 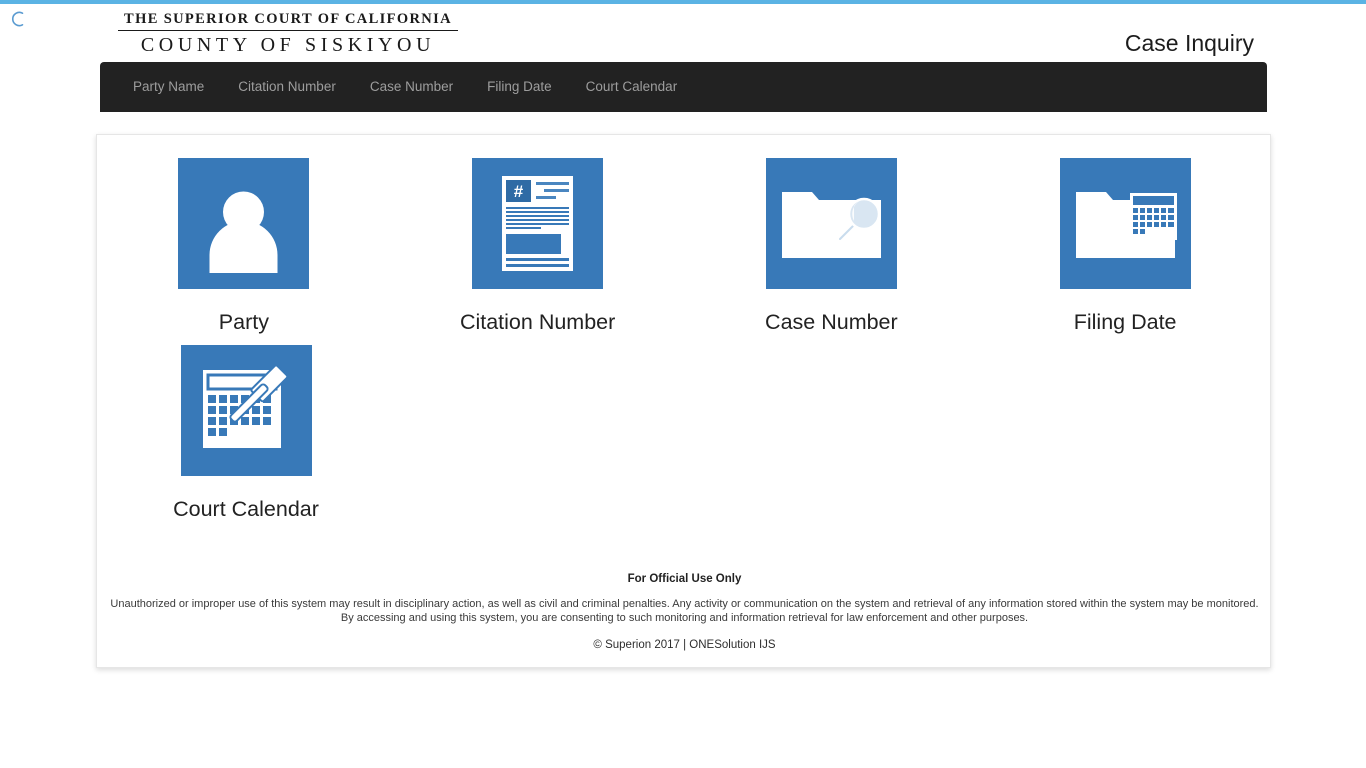 What do you see at coordinates (244, 223) in the screenshot?
I see `person-icon` at bounding box center [244, 223].